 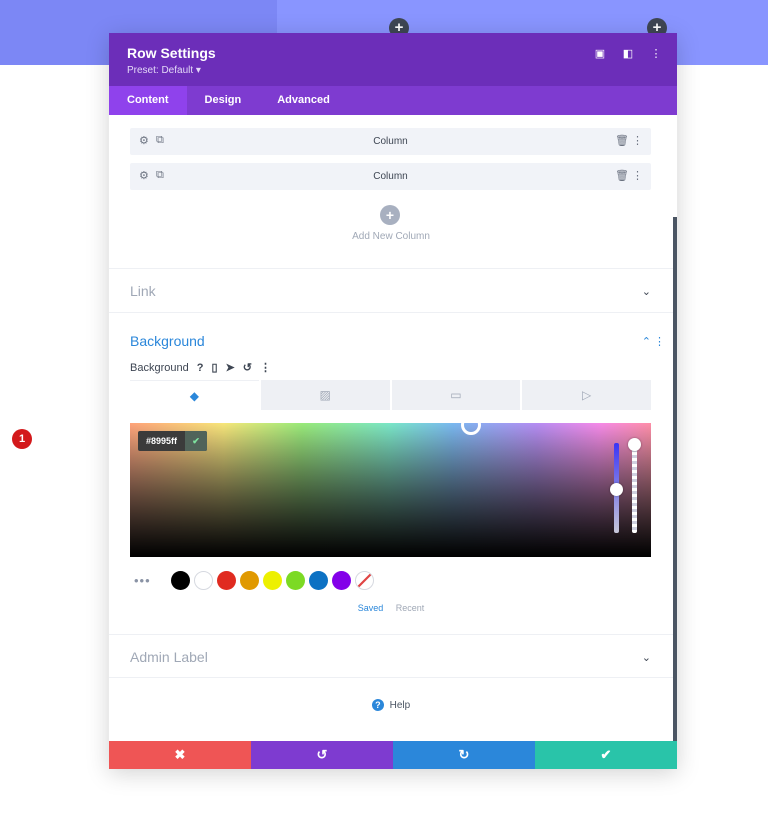 What do you see at coordinates (400, 705) in the screenshot?
I see `help-label: Help` at bounding box center [400, 705].